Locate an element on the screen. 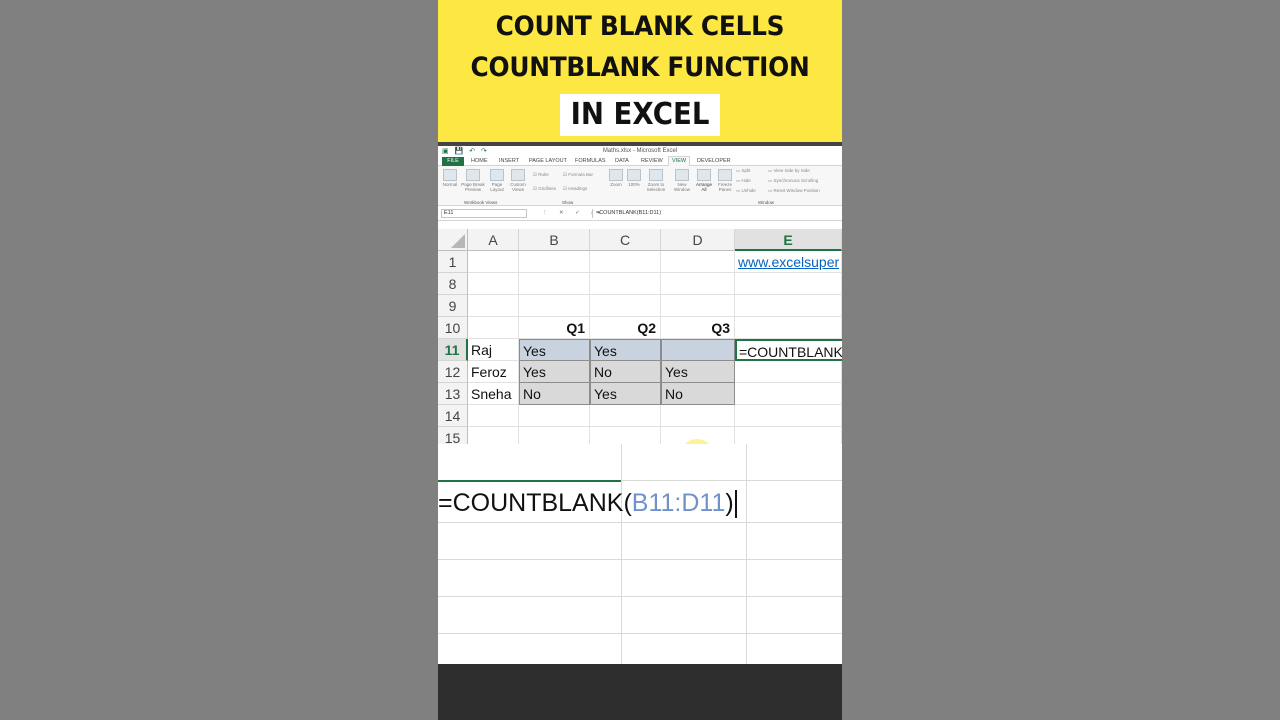 This screenshot has height=720, width=1280. cell-d13: No is located at coordinates (698, 394).